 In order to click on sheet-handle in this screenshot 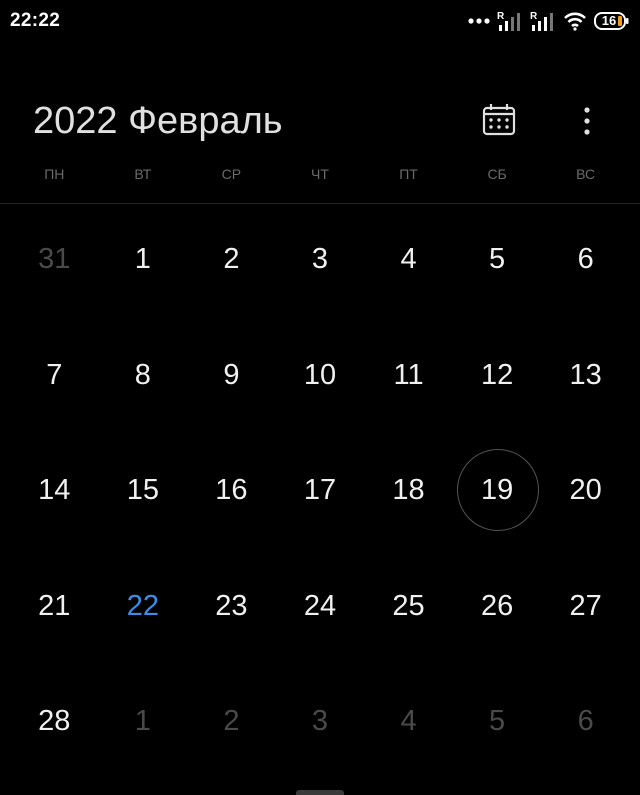, I will do `click(320, 792)`.